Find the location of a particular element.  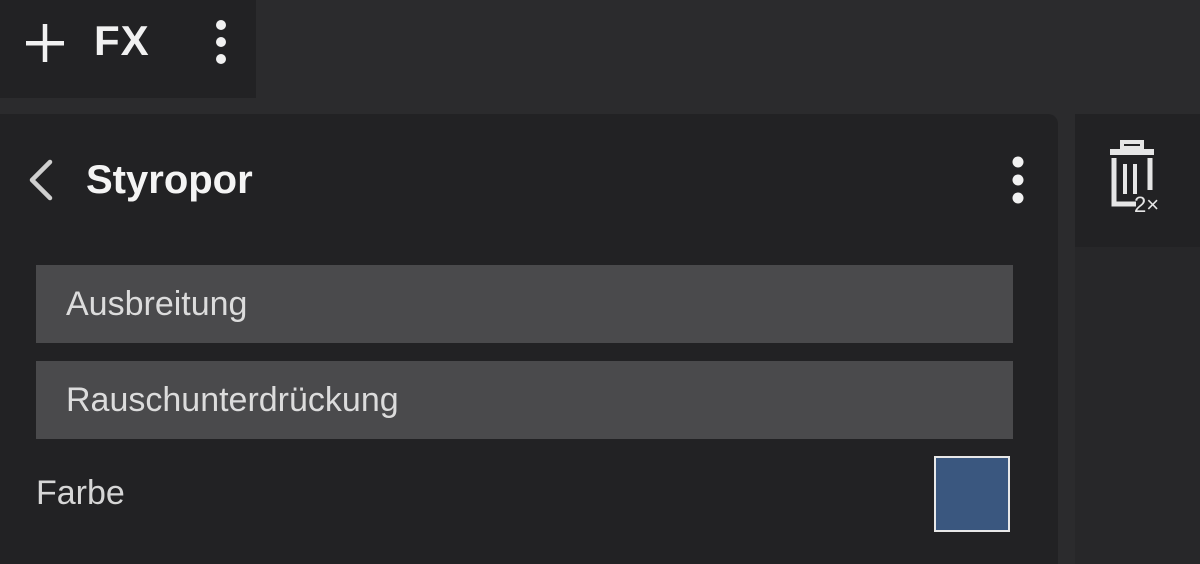

plus-icon is located at coordinates (45, 43).